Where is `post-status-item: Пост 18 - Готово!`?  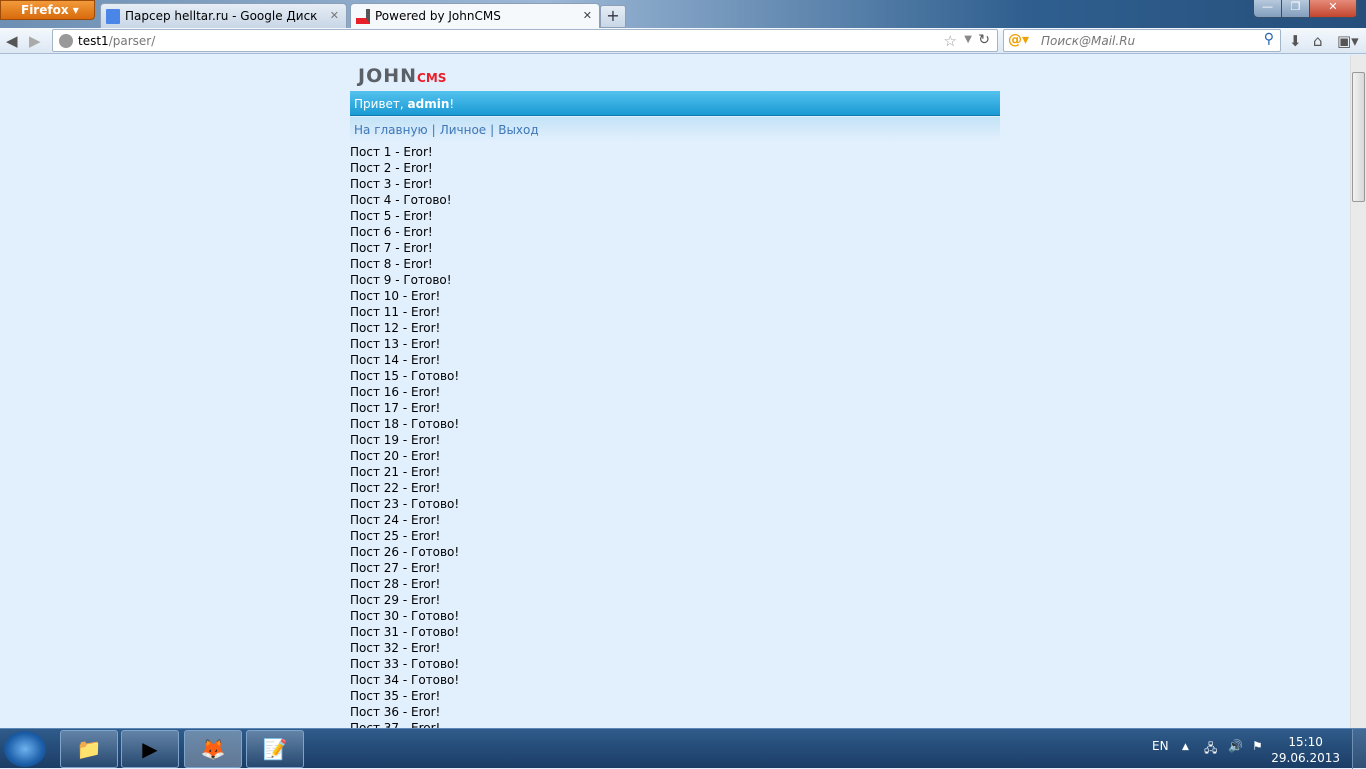 post-status-item: Пост 18 - Готово! is located at coordinates (405, 424).